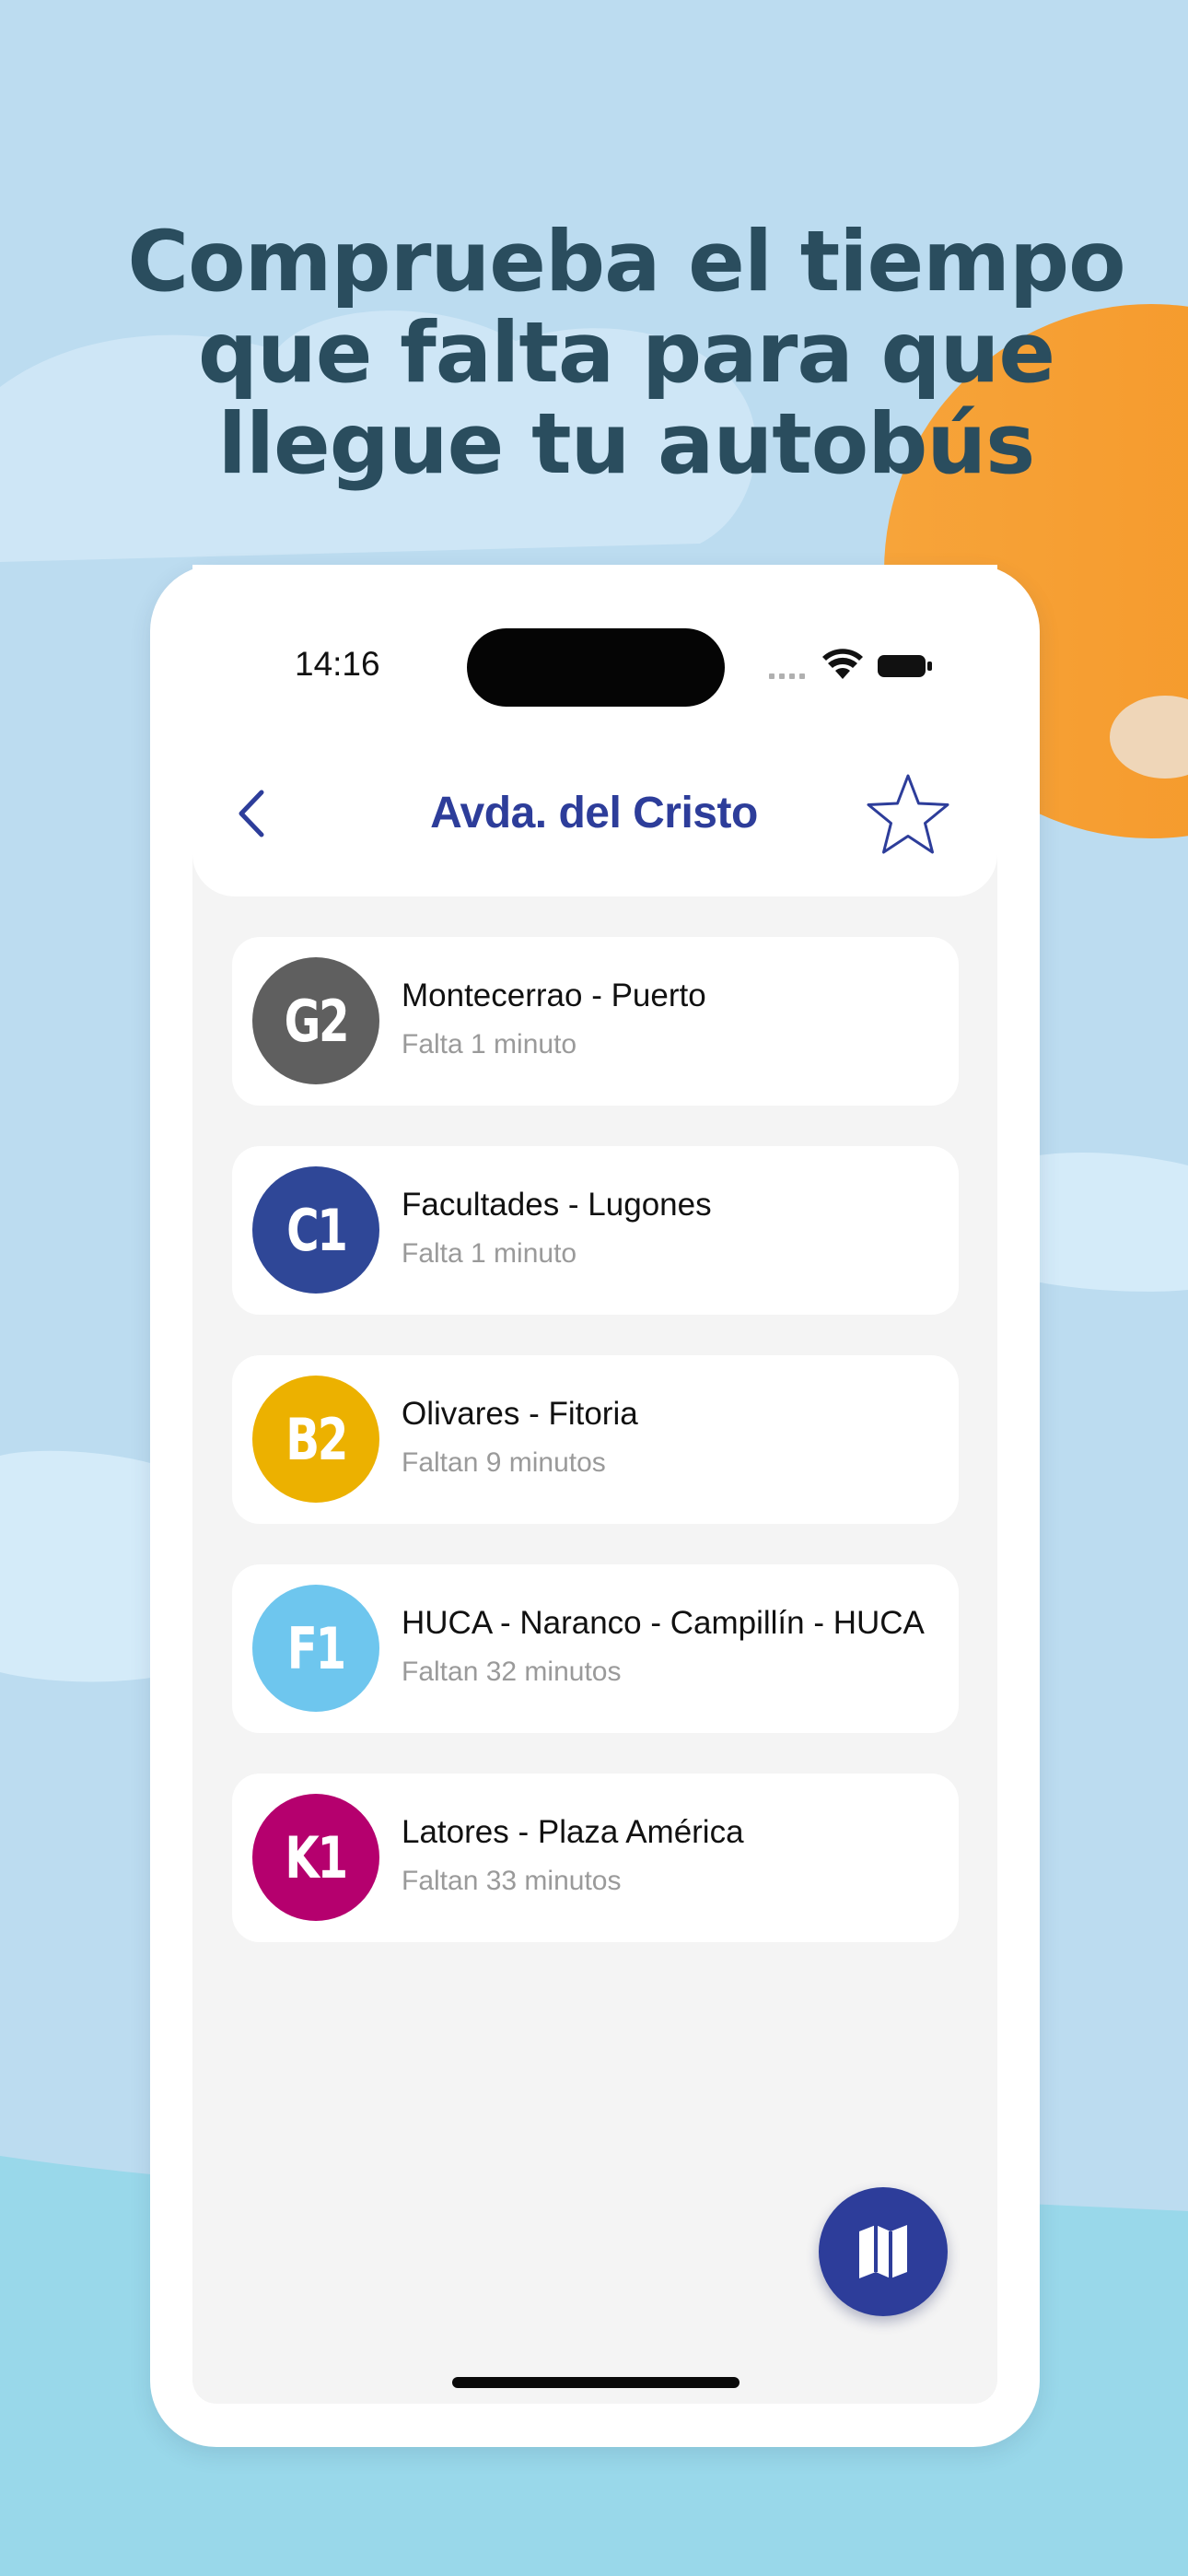 This screenshot has width=1188, height=2576. I want to click on headline-line-3: llegue tu autobús, so click(626, 444).